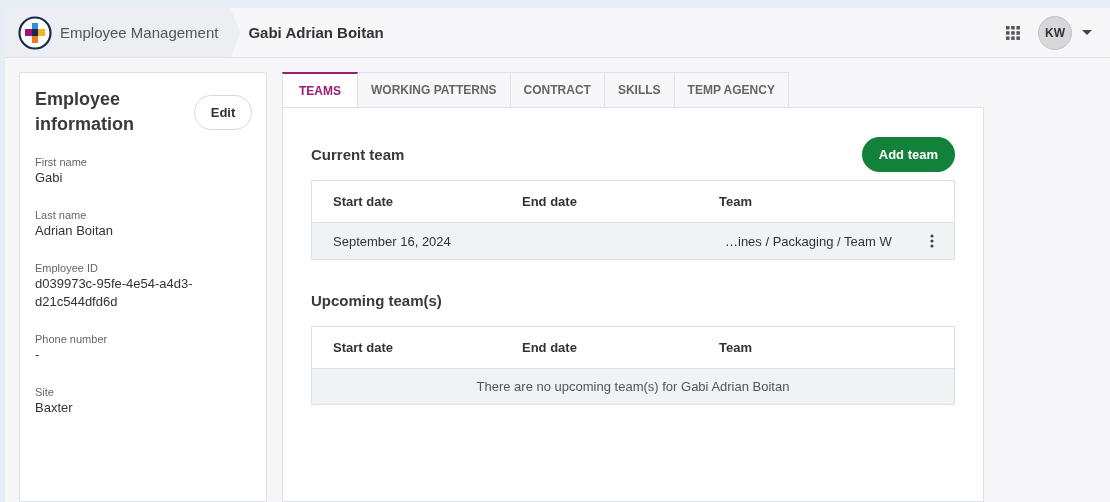 This screenshot has width=1110, height=502. I want to click on section-title: Current team, so click(358, 154).